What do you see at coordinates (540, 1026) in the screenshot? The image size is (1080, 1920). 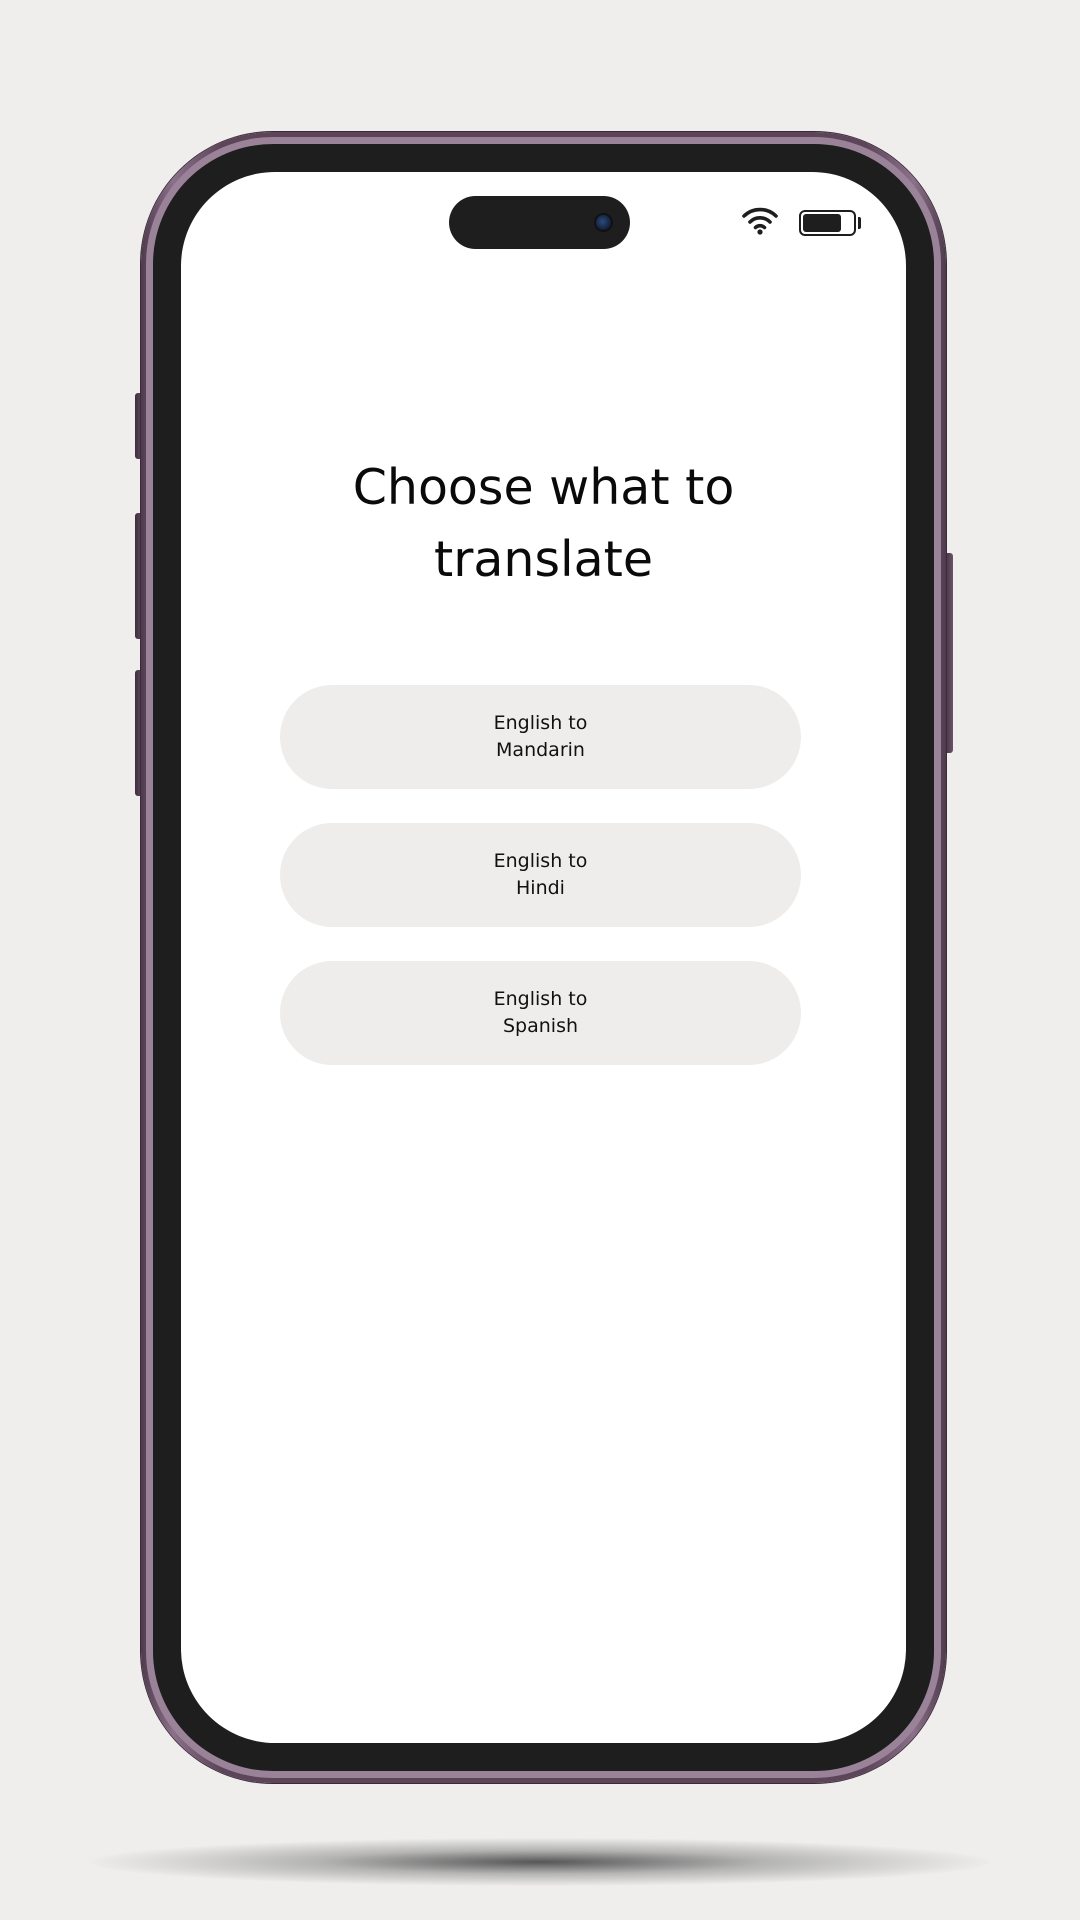 I see `option-label-line: Spanish` at bounding box center [540, 1026].